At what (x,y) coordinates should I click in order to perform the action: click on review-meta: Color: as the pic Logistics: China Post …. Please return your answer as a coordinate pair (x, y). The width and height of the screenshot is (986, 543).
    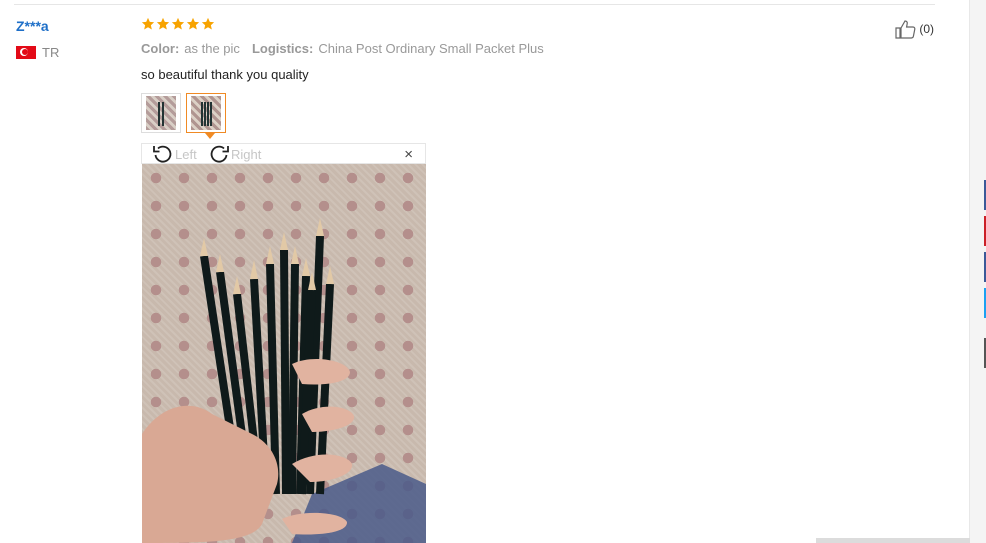
    Looking at the image, I should click on (342, 48).